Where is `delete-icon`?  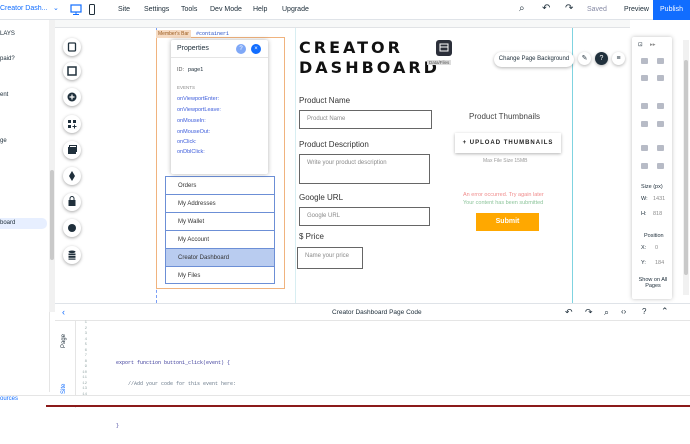 delete-icon is located at coordinates (660, 78).